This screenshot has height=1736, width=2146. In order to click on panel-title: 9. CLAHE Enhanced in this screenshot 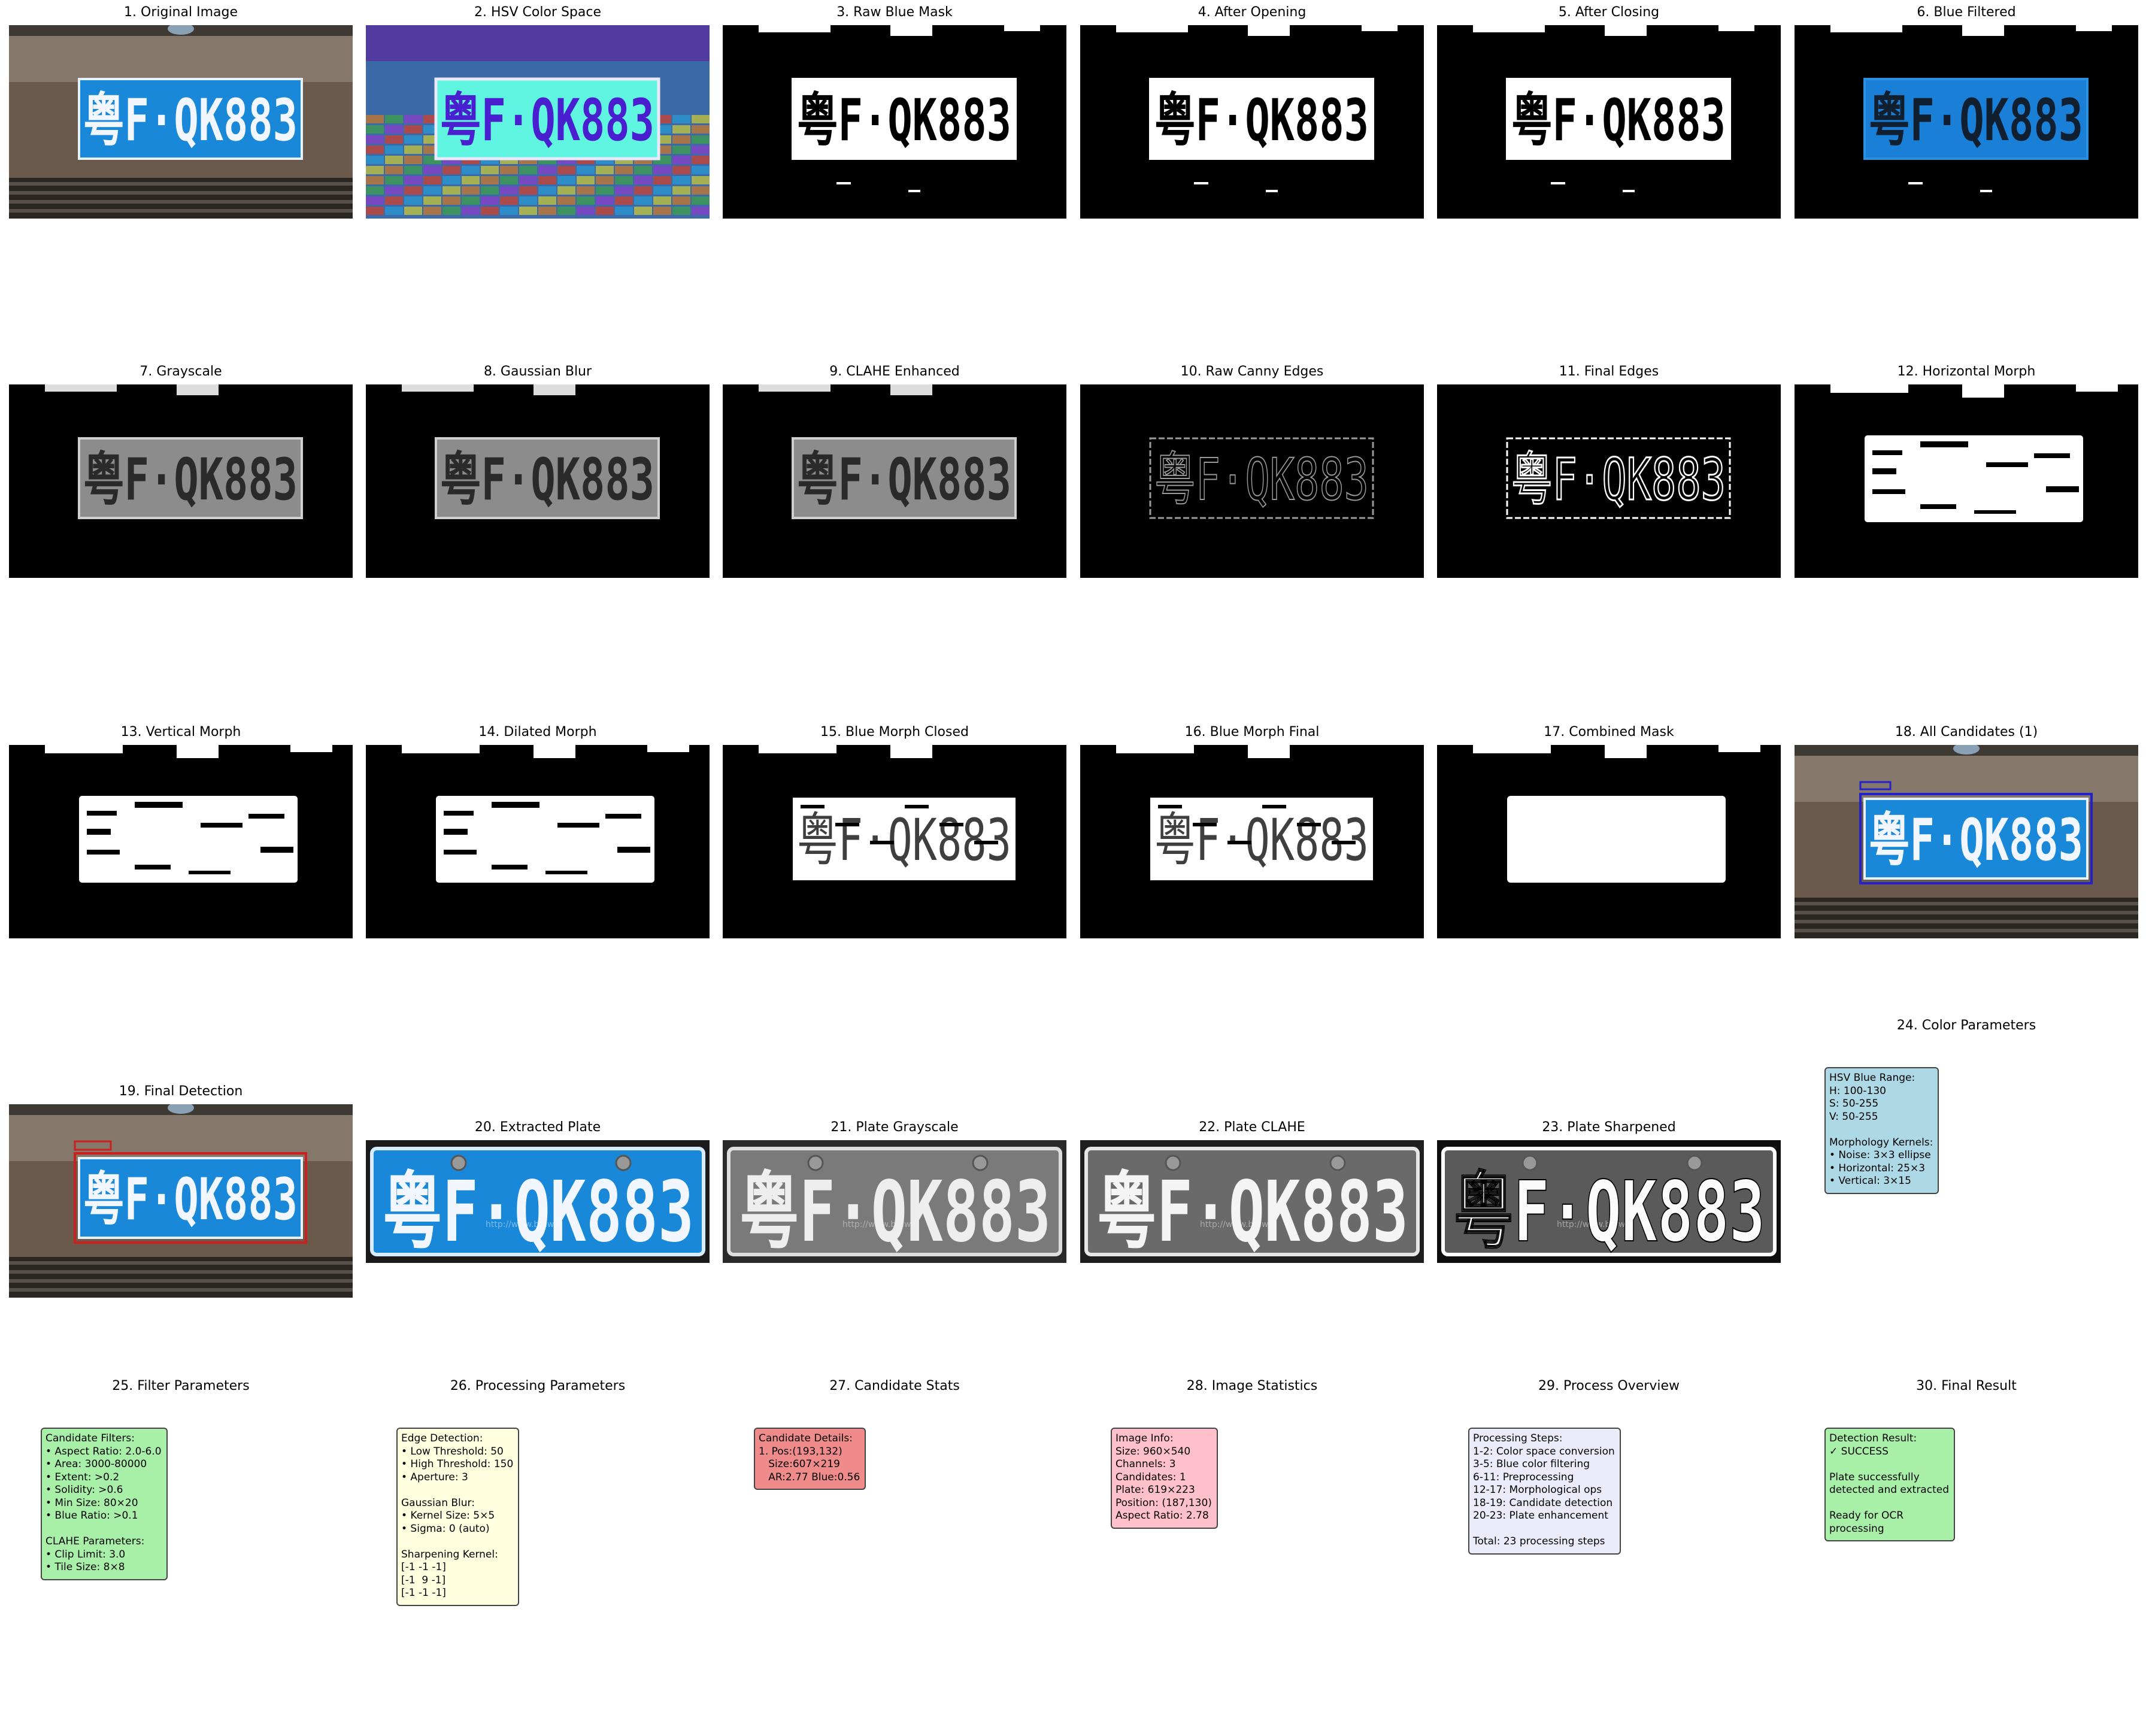, I will do `click(894, 372)`.